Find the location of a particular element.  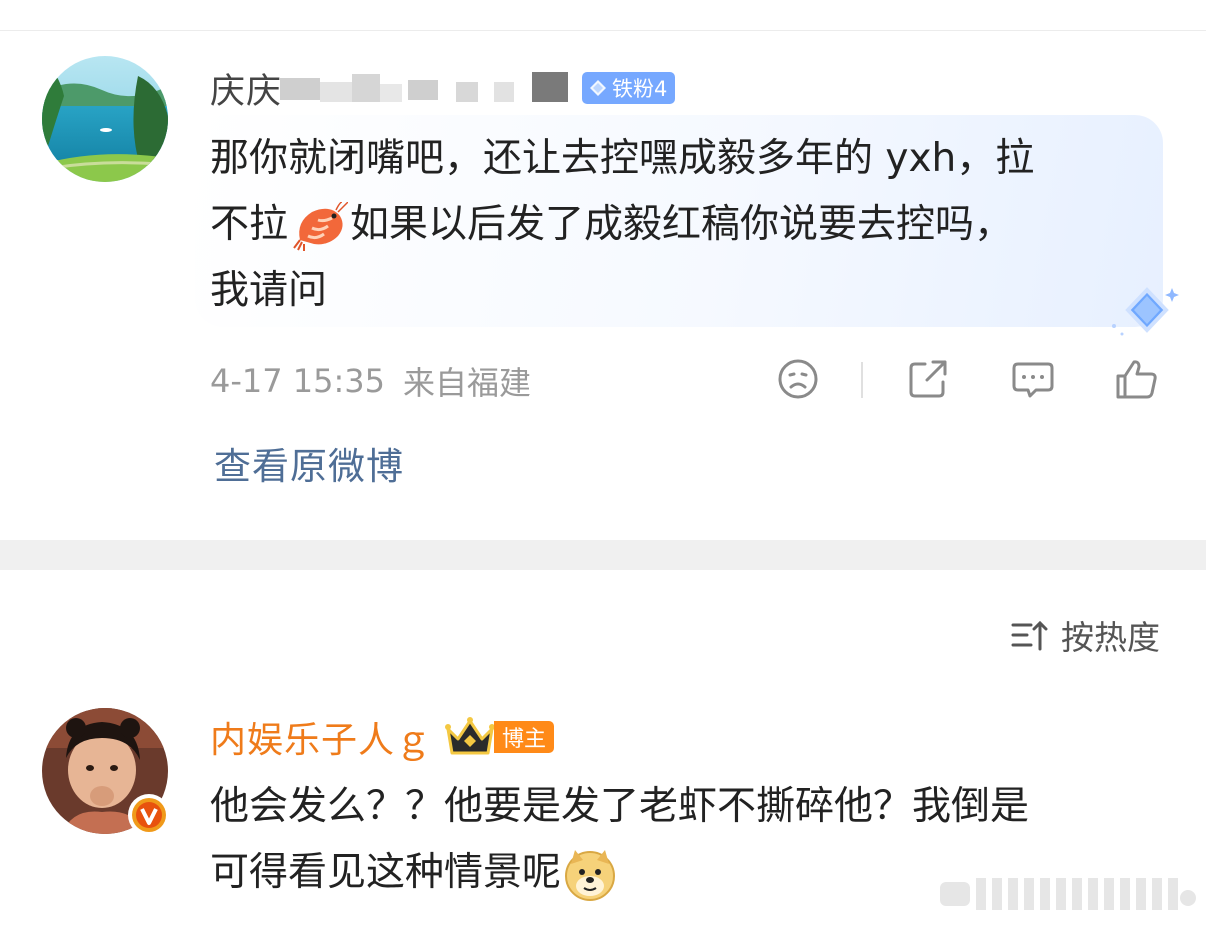

lake-landscape-avatar-image is located at coordinates (105, 119).